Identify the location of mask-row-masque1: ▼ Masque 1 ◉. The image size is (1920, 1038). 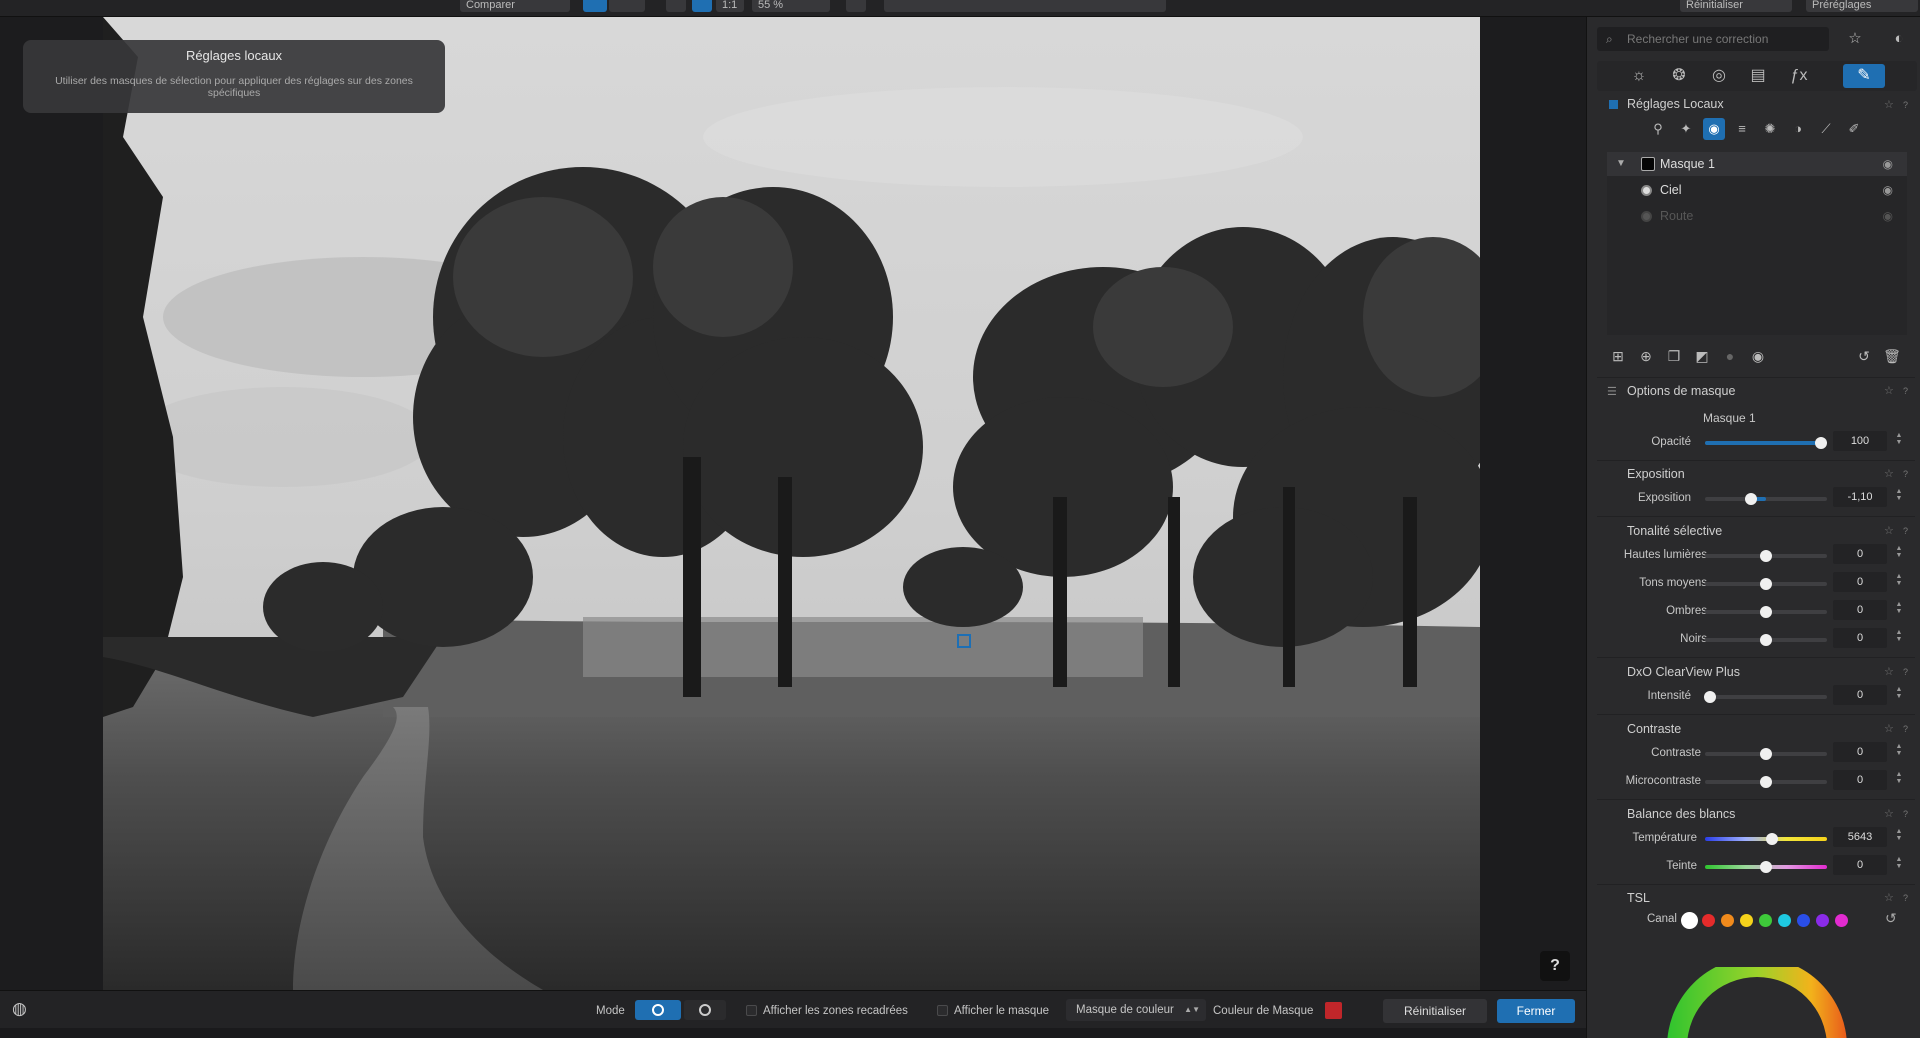
(1757, 164).